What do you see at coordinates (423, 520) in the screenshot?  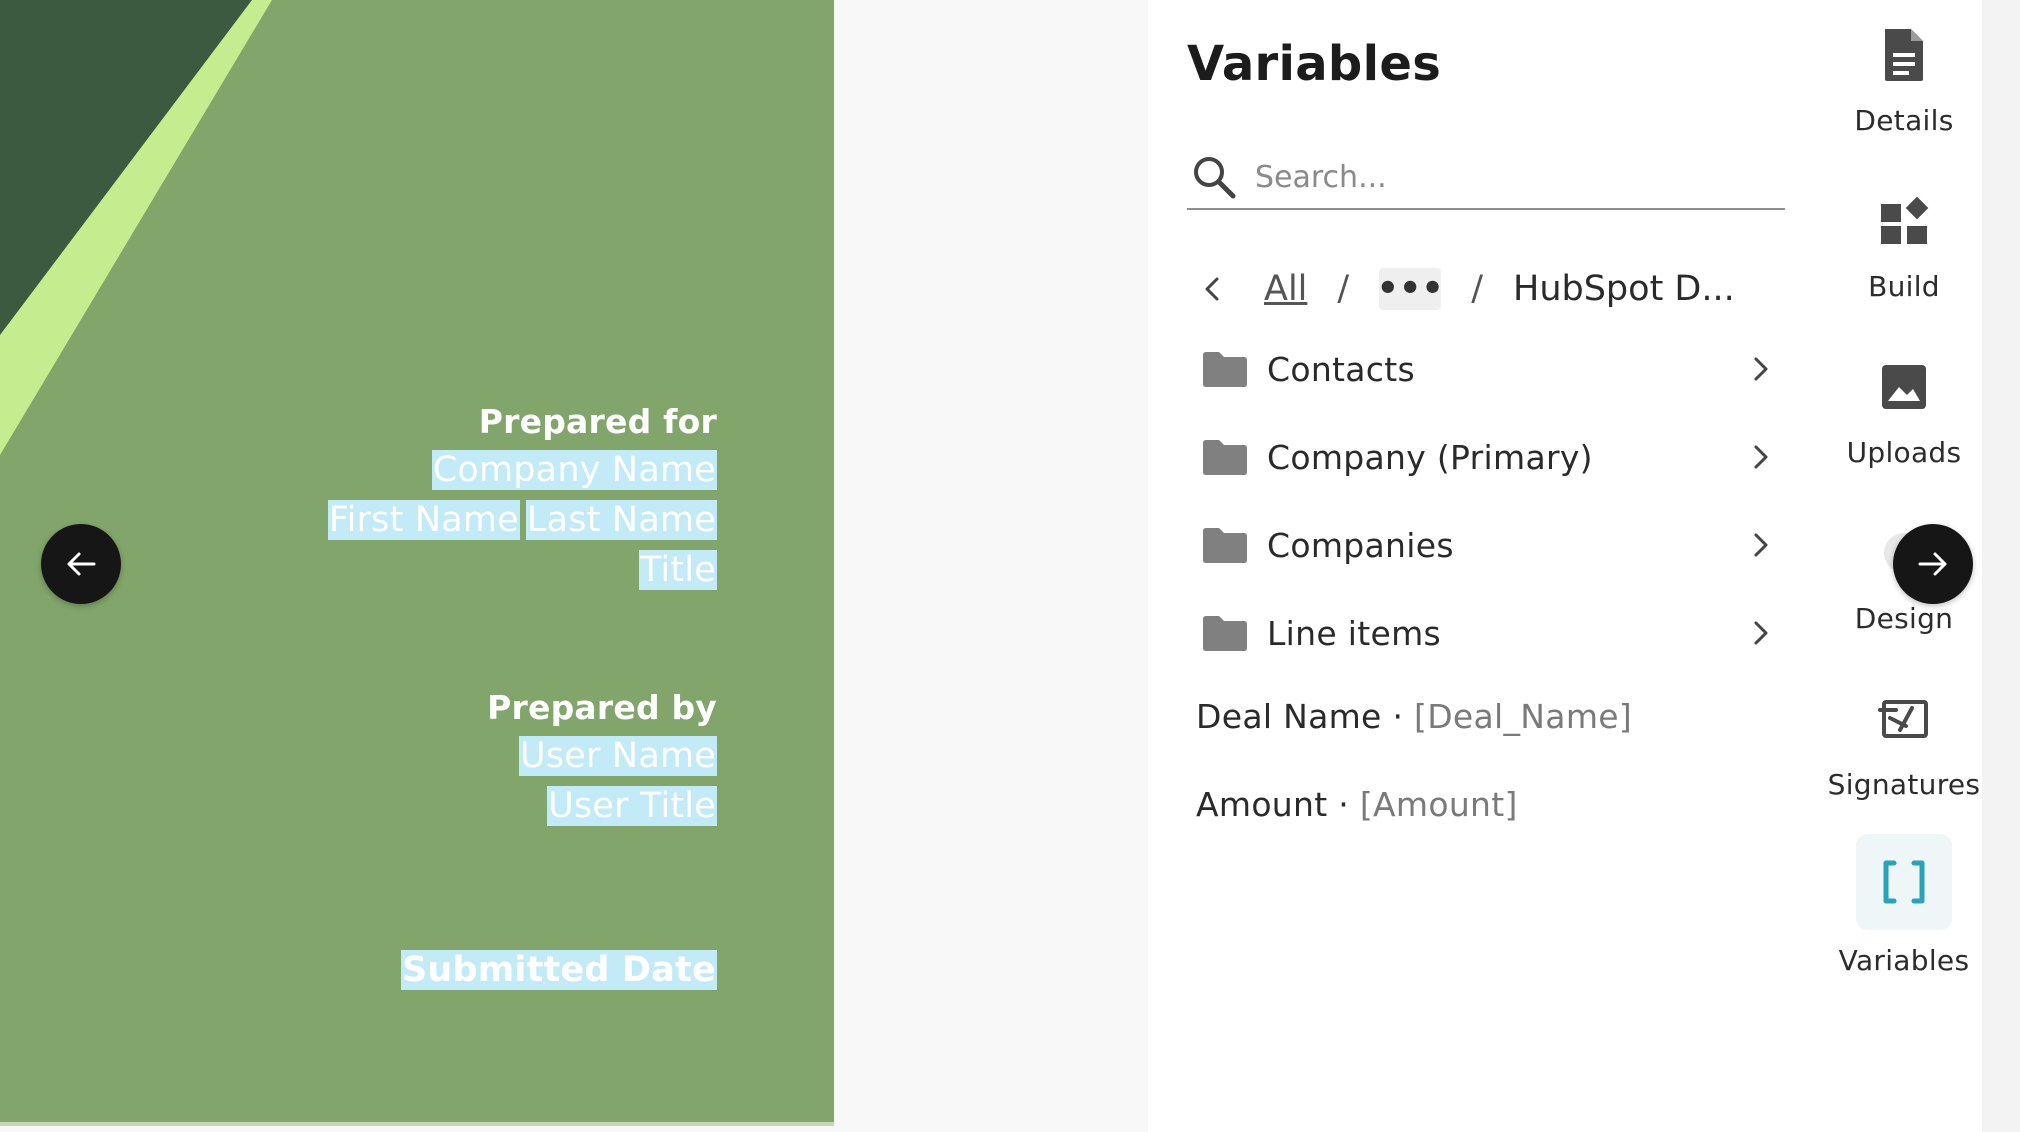 I see `first-name-variable: First Name` at bounding box center [423, 520].